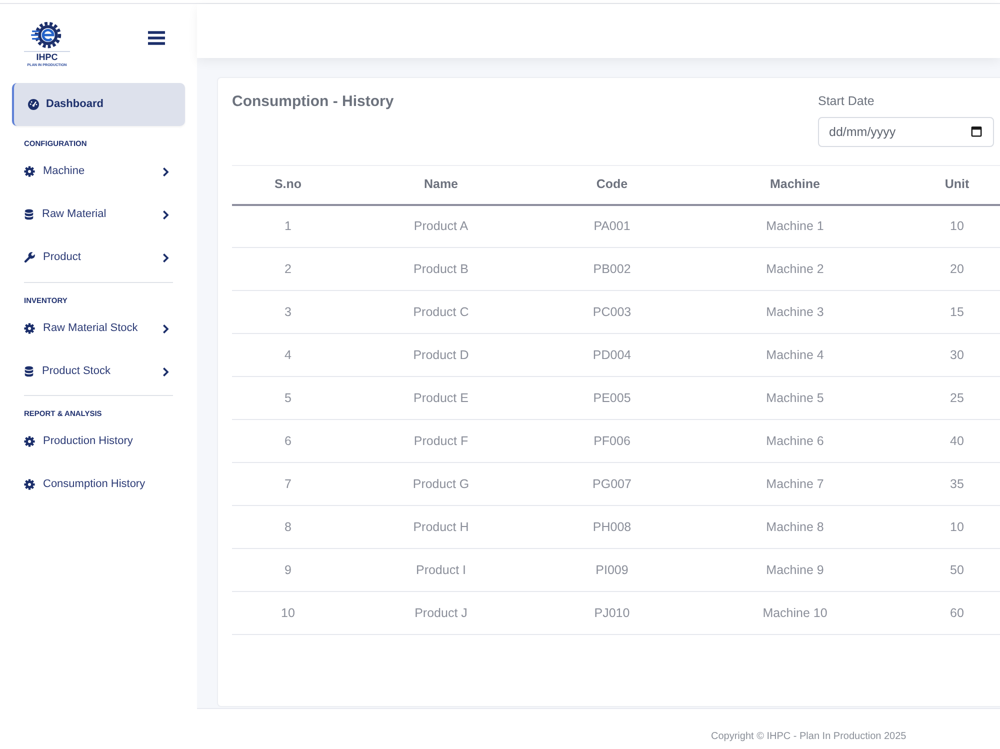 The width and height of the screenshot is (1000, 749). I want to click on table-cell: 3, so click(288, 312).